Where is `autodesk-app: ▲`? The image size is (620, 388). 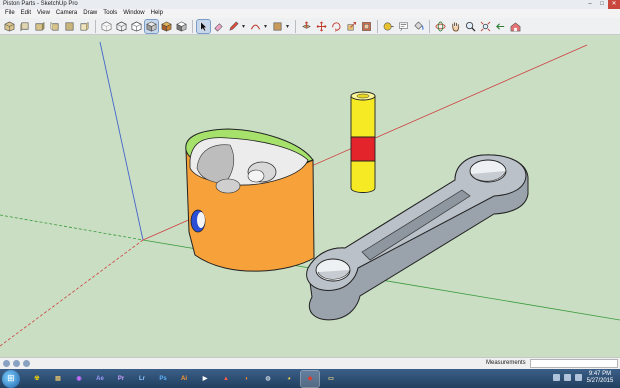 autodesk-app: ▲ is located at coordinates (226, 379).